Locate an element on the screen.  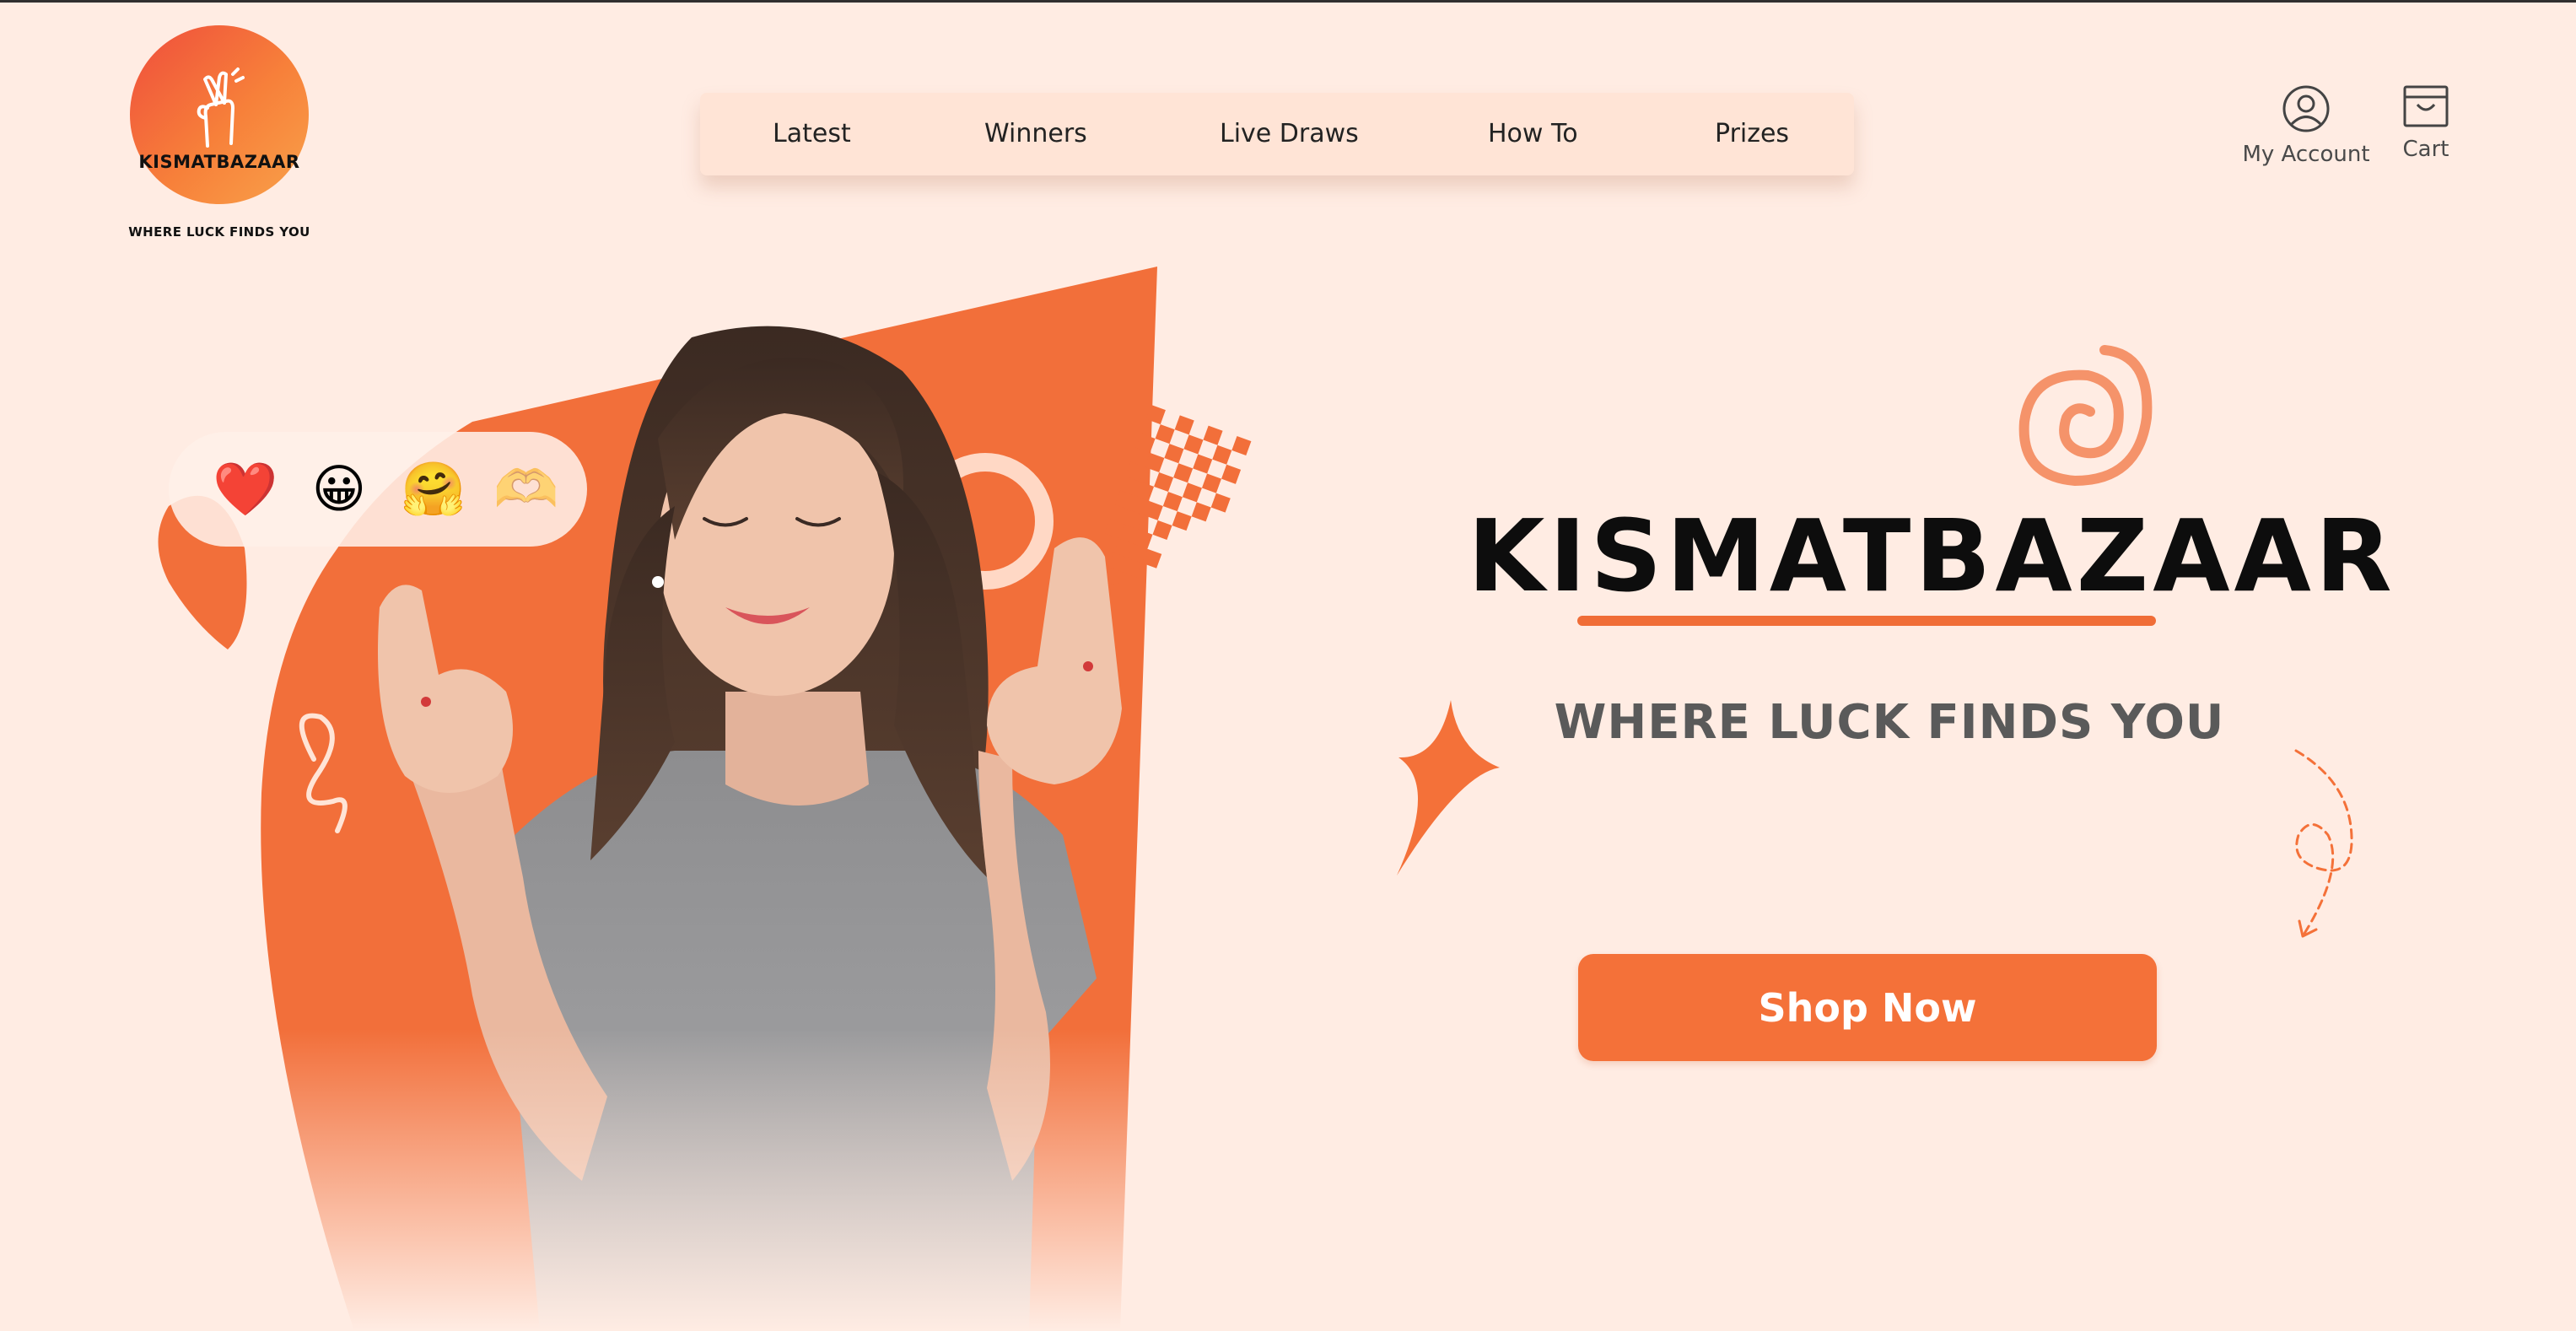
hero-title: KISMATBAZAAR is located at coordinates (1932, 556).